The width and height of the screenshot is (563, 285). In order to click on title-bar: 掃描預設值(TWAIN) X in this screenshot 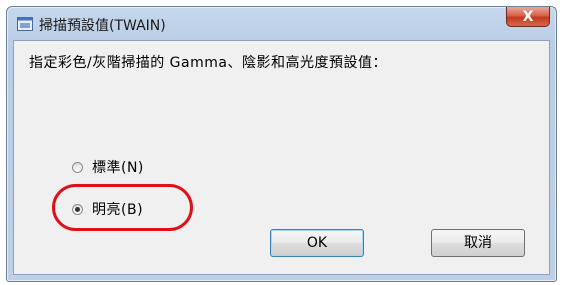, I will do `click(281, 23)`.